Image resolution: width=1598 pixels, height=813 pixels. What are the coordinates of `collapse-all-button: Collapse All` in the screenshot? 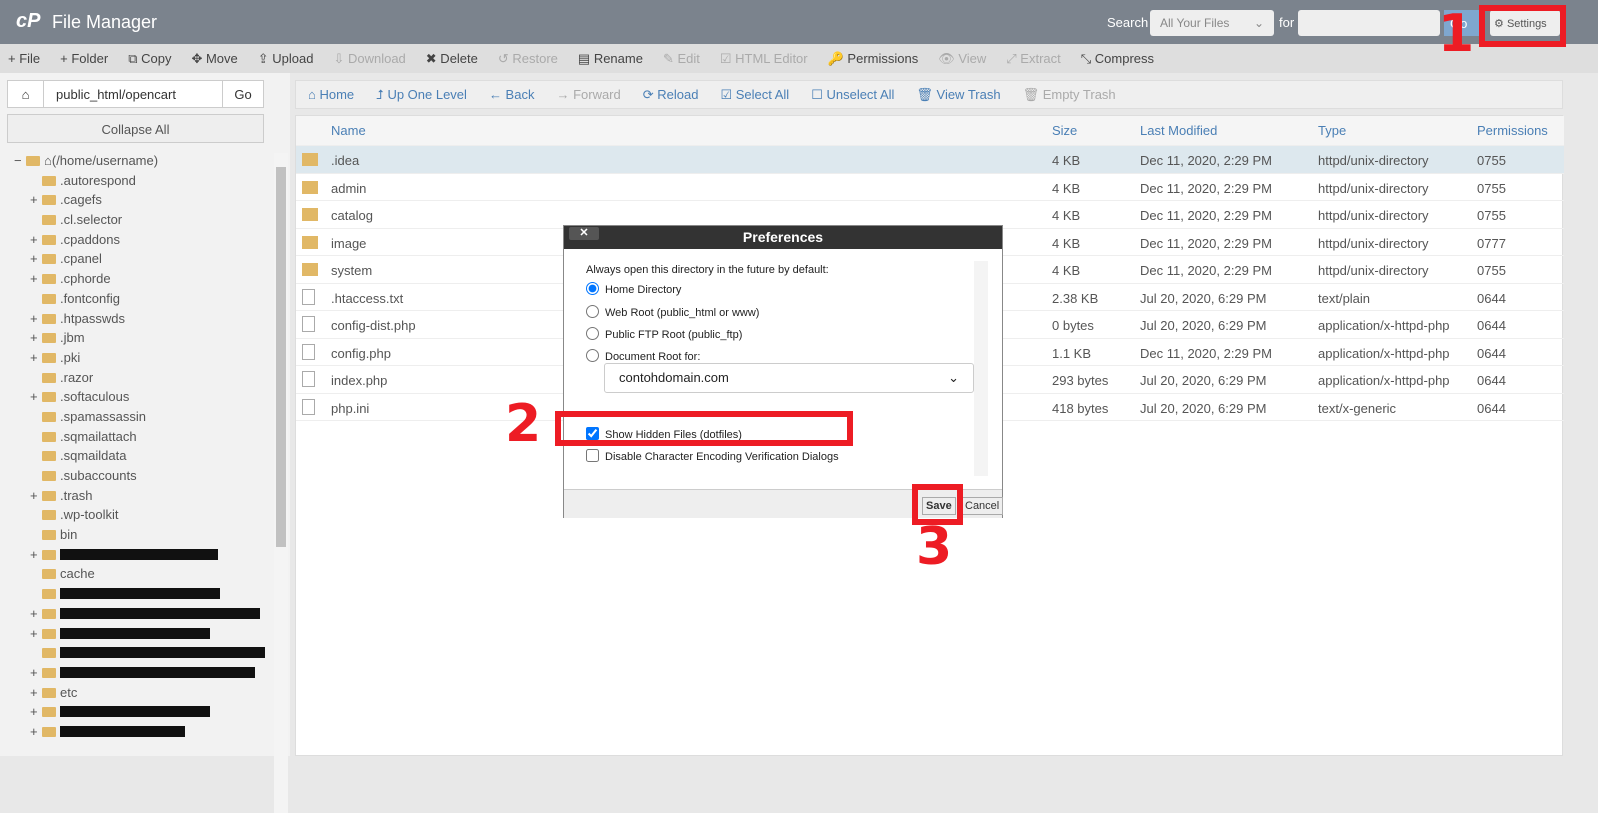 It's located at (135, 128).